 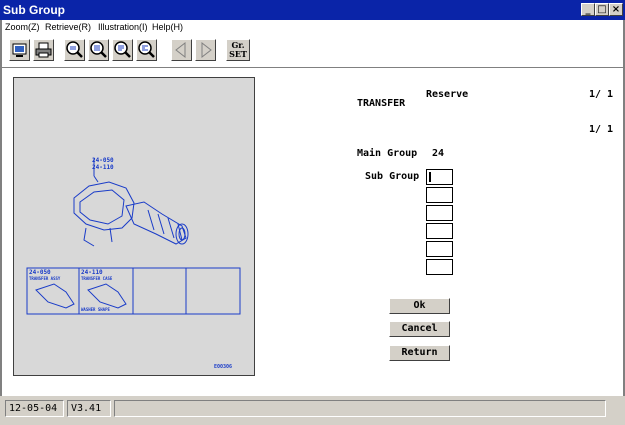 What do you see at coordinates (123, 27) in the screenshot?
I see `menu-illustration: Illustration(I)` at bounding box center [123, 27].